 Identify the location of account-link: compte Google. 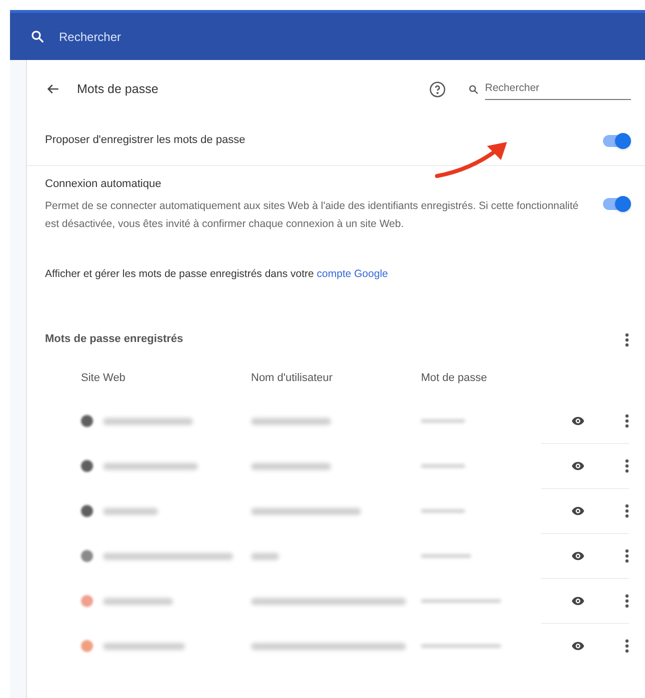
(352, 274).